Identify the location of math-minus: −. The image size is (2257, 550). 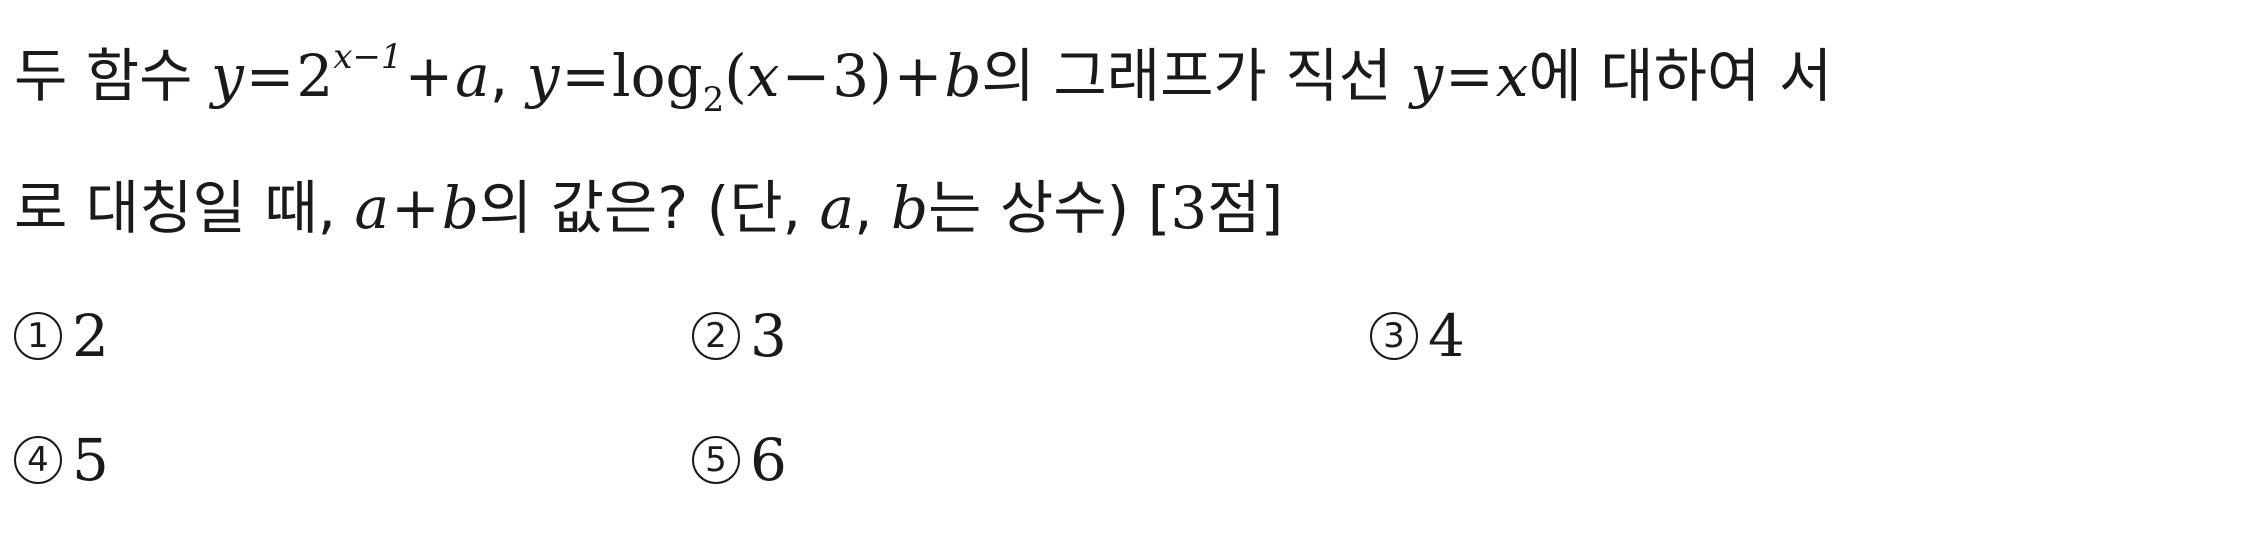
(806, 76).